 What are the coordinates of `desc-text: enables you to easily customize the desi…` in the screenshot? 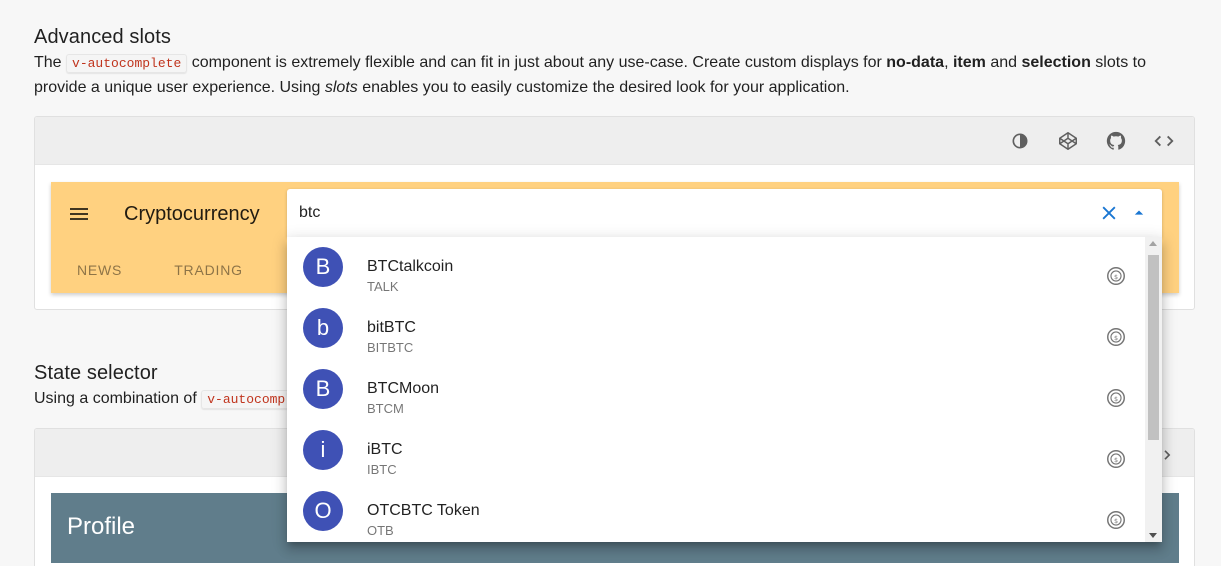 It's located at (606, 87).